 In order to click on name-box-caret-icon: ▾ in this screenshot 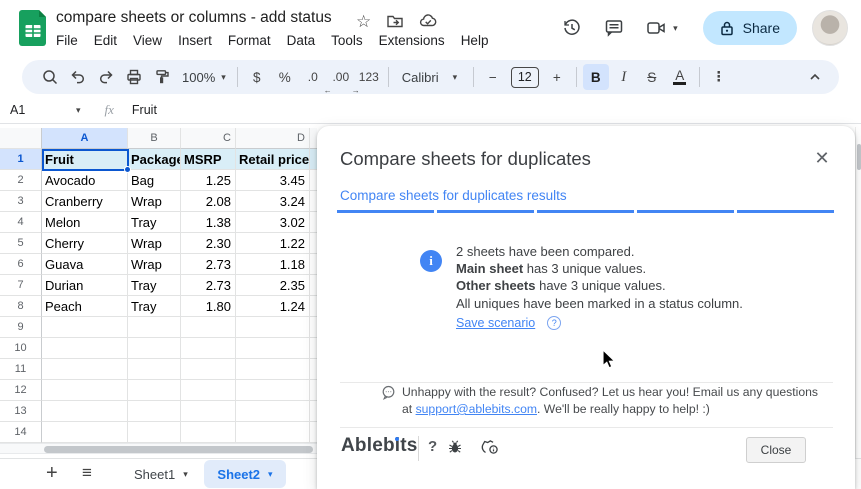, I will do `click(78, 110)`.